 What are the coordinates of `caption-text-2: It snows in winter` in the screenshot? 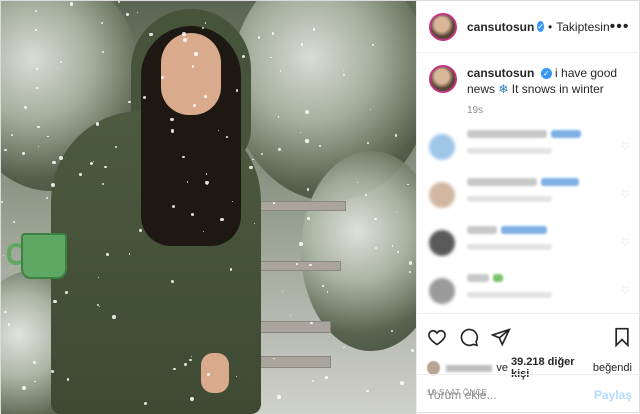 It's located at (557, 89).